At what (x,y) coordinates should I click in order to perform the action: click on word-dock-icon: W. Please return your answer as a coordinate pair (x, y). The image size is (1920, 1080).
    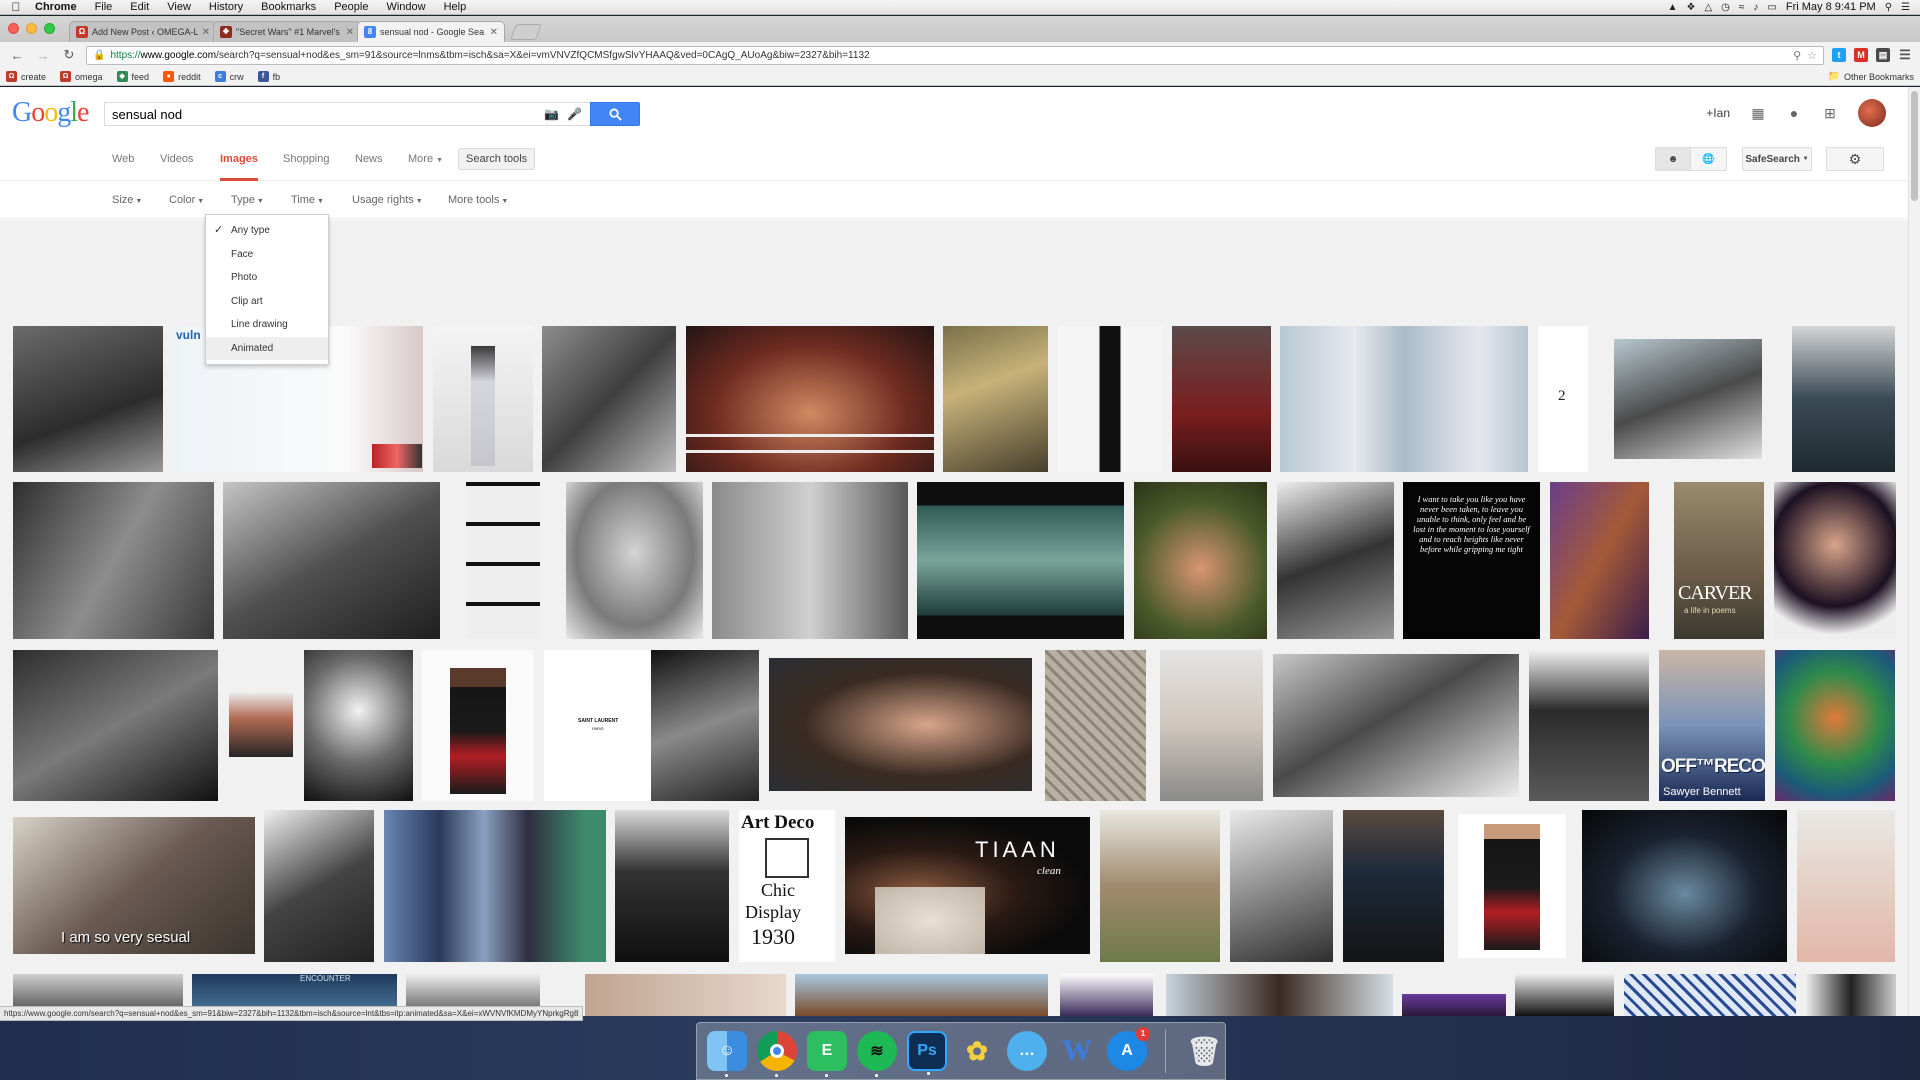
    Looking at the image, I should click on (1077, 1051).